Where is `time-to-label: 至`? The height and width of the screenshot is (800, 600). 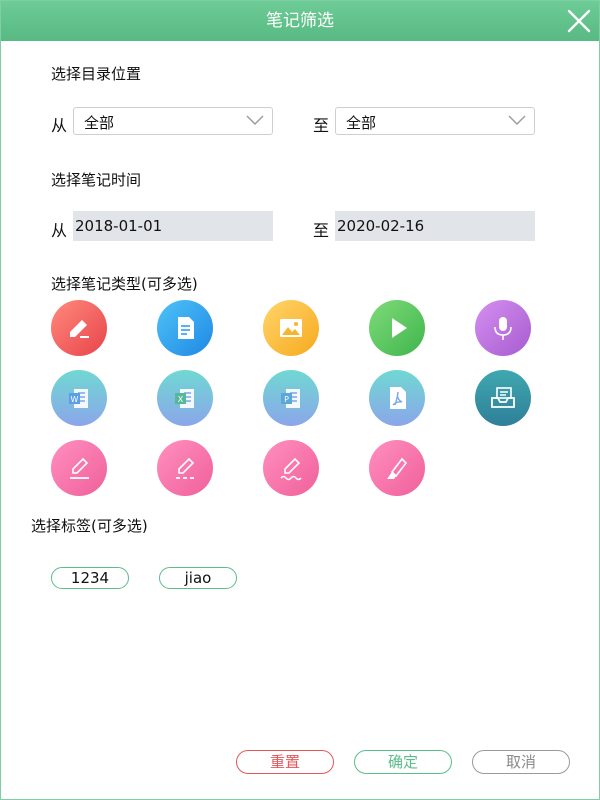
time-to-label: 至 is located at coordinates (321, 230).